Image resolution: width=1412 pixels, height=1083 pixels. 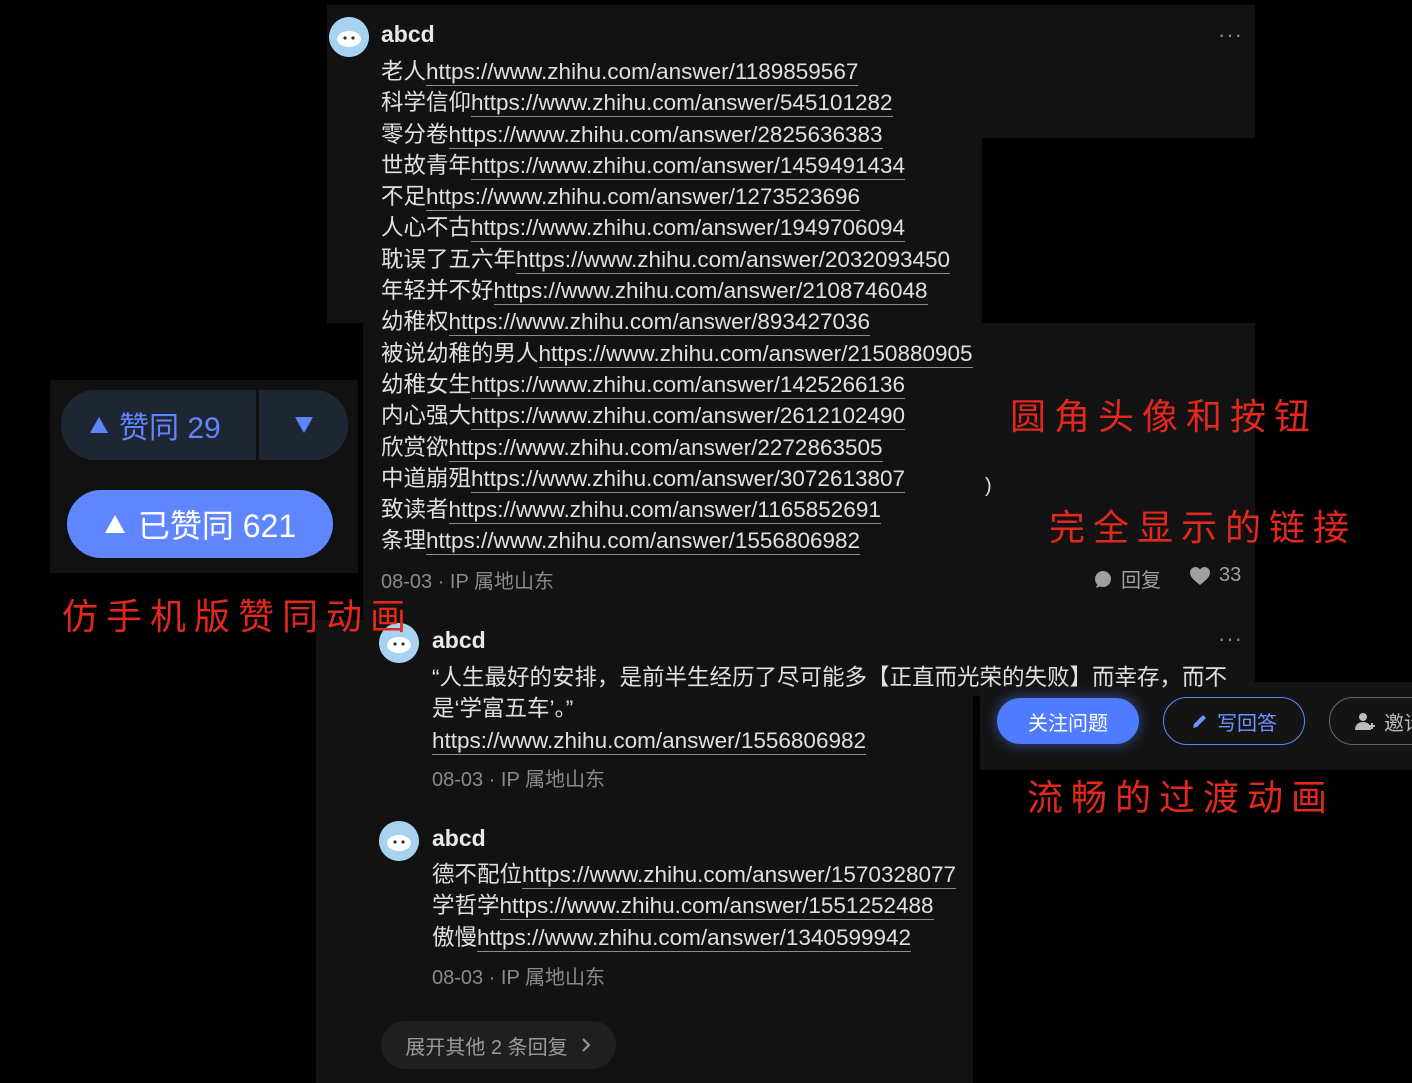 What do you see at coordinates (404, 197) in the screenshot?
I see `link-prefix: 不足` at bounding box center [404, 197].